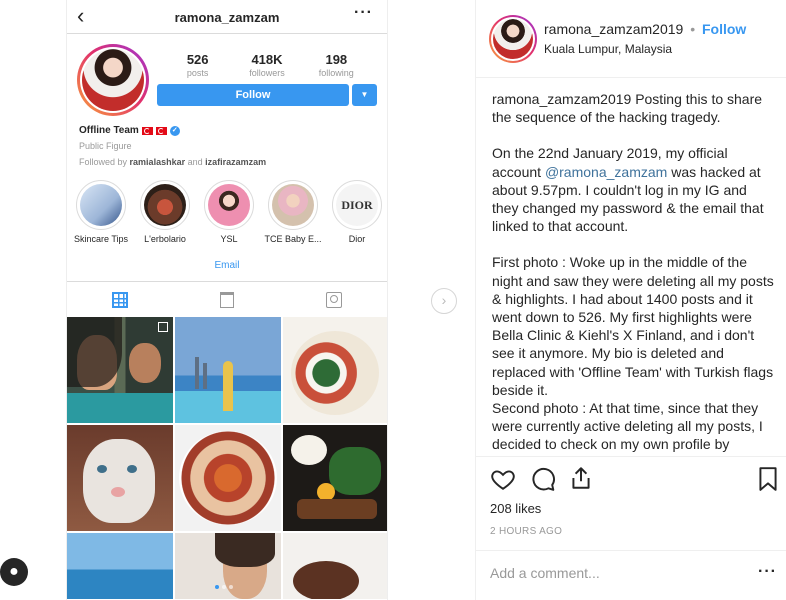  Describe the element at coordinates (561, 99) in the screenshot. I see `caption-username: ramona_zamzam2019` at that location.